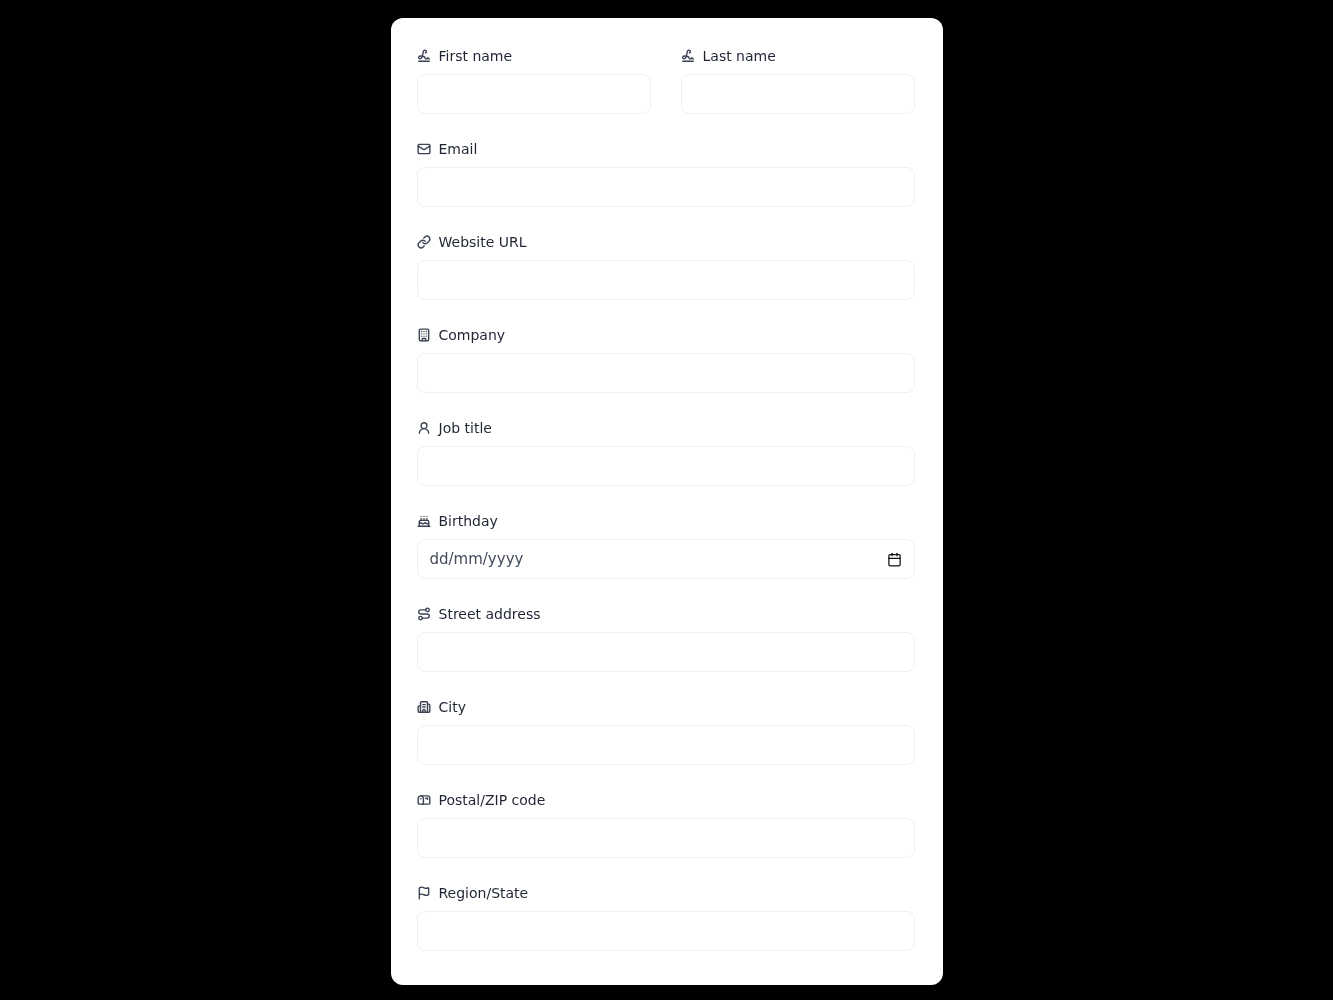 The width and height of the screenshot is (1333, 1000). I want to click on field-label: Postal/ZIP code, so click(492, 800).